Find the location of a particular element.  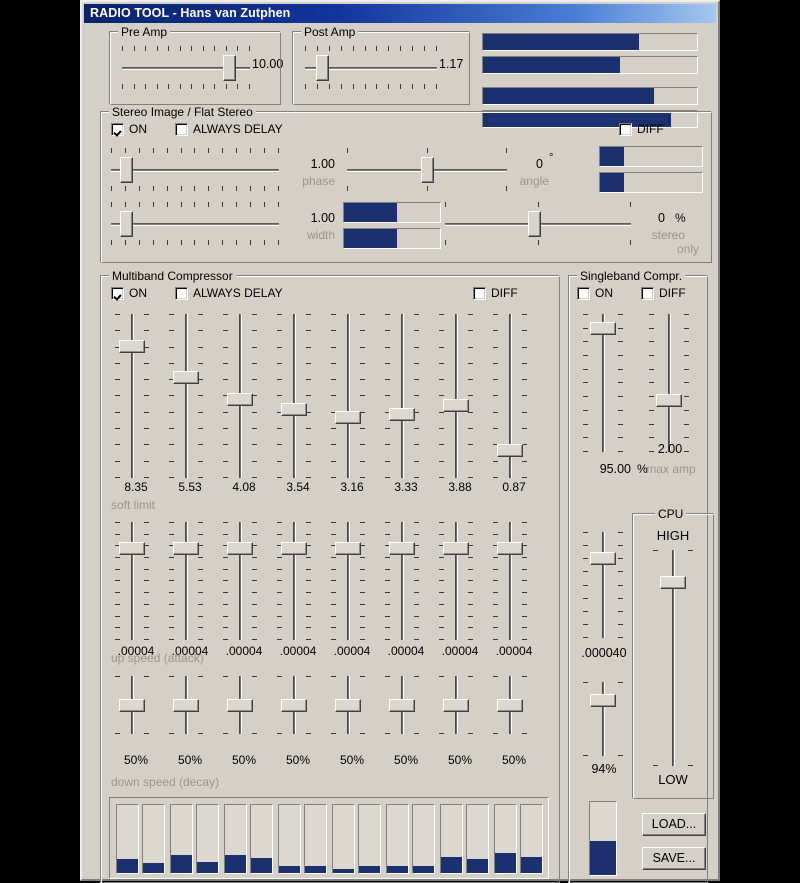

singleband-title: Singleband Compr. is located at coordinates (631, 276).